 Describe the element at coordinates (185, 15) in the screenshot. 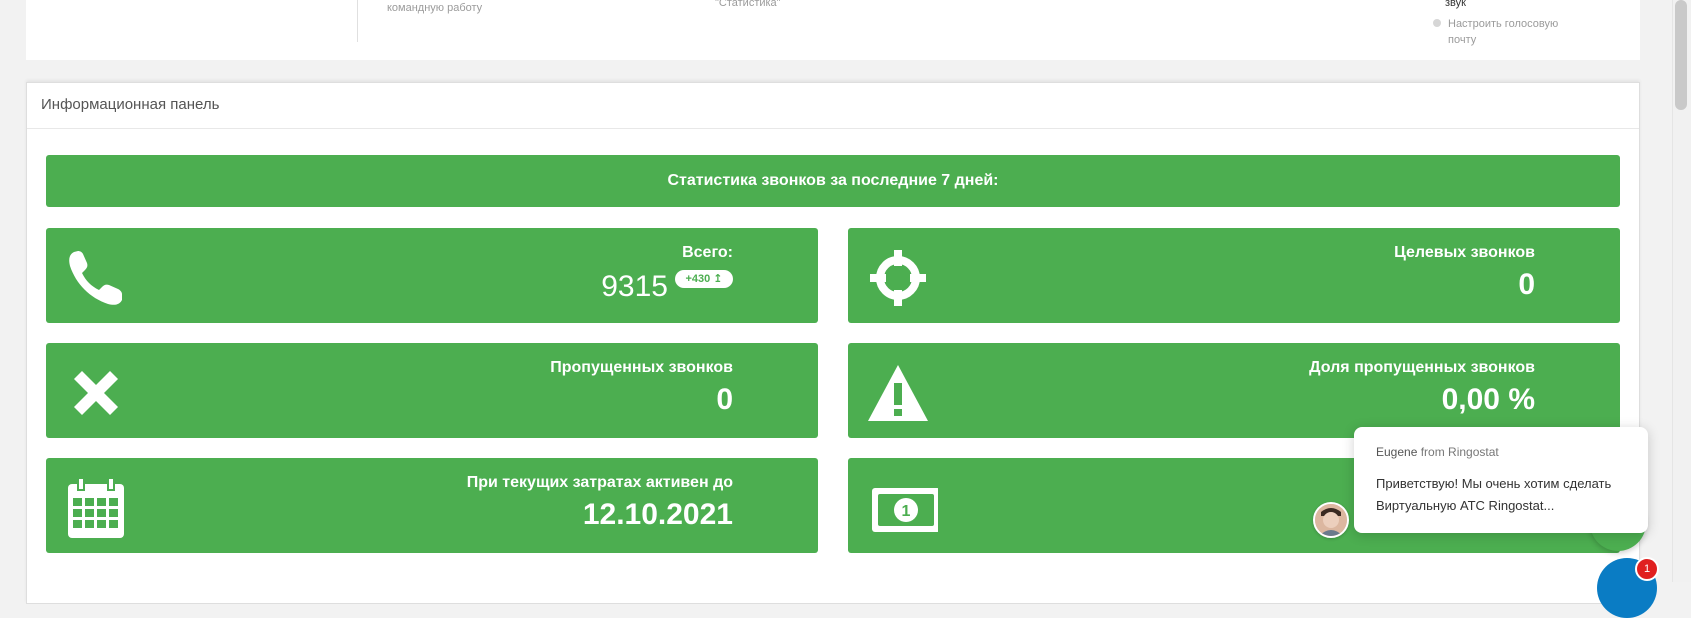

I see `progress-ring` at that location.